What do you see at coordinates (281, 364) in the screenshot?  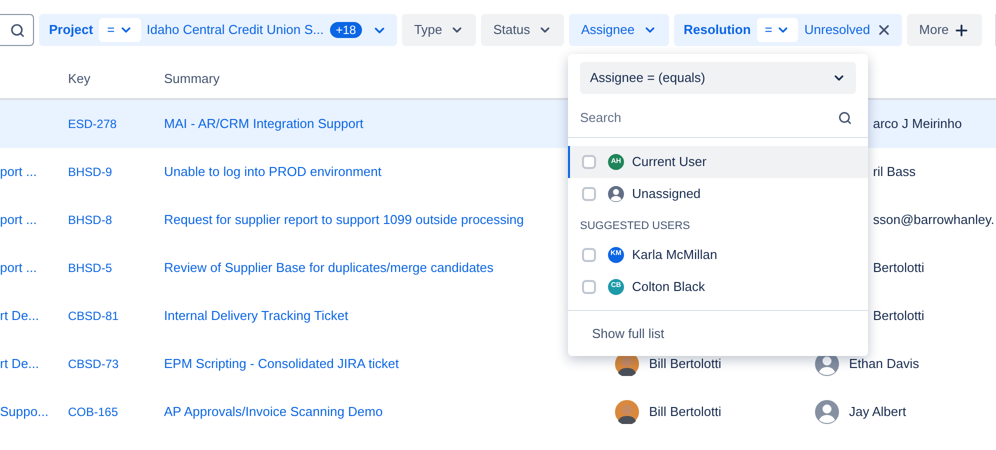 I see `summary-link: EPM Scripting - Consolidated JIRA ticket` at bounding box center [281, 364].